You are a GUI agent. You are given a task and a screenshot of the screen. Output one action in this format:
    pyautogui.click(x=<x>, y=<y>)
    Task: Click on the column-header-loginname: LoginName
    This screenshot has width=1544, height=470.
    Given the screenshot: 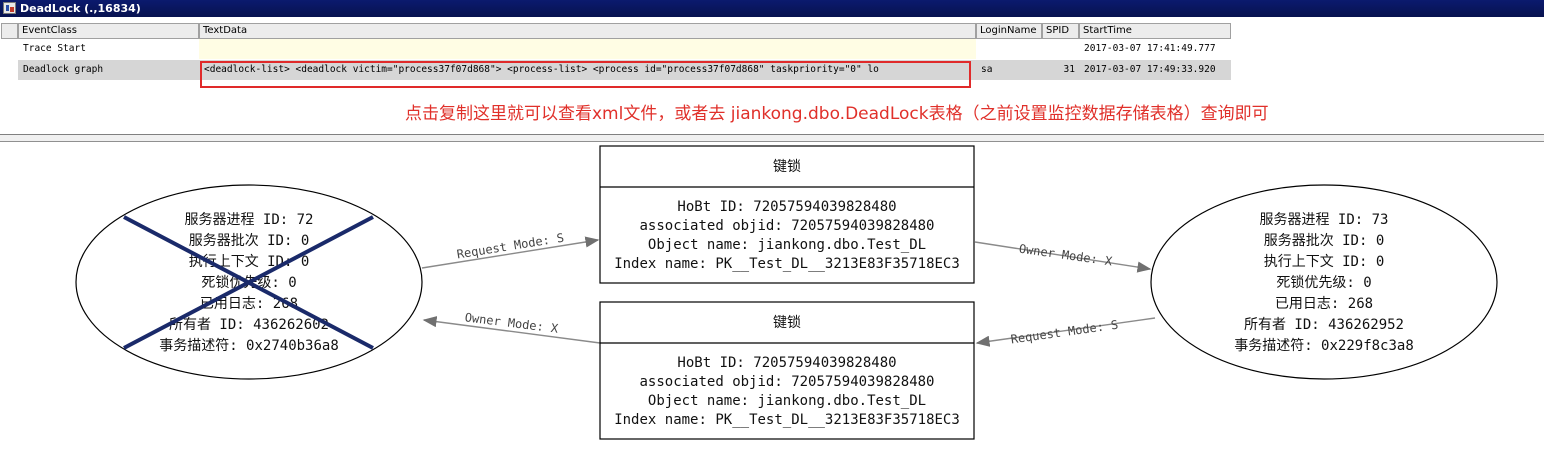 What is the action you would take?
    pyautogui.click(x=1009, y=31)
    